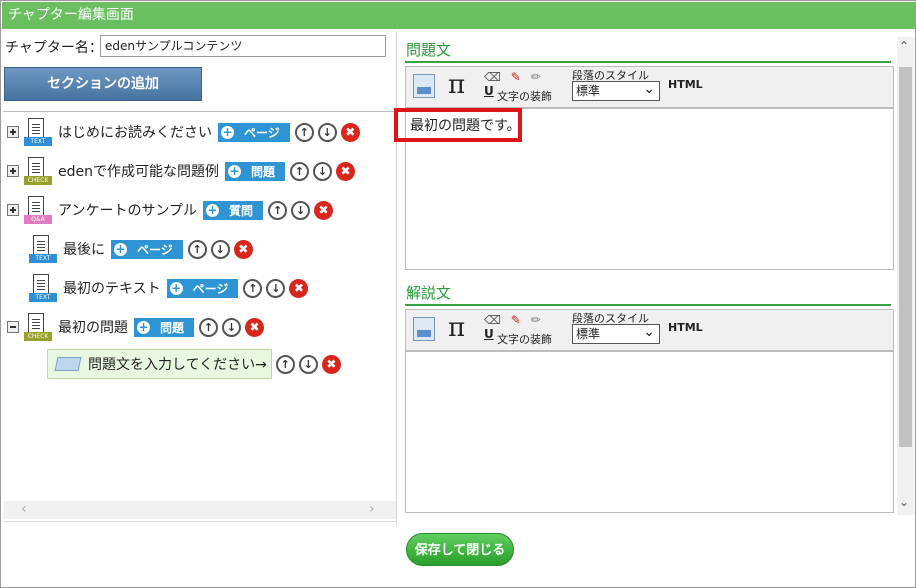 This screenshot has height=588, width=916. Describe the element at coordinates (649, 432) in the screenshot. I see `explanation-editor` at that location.